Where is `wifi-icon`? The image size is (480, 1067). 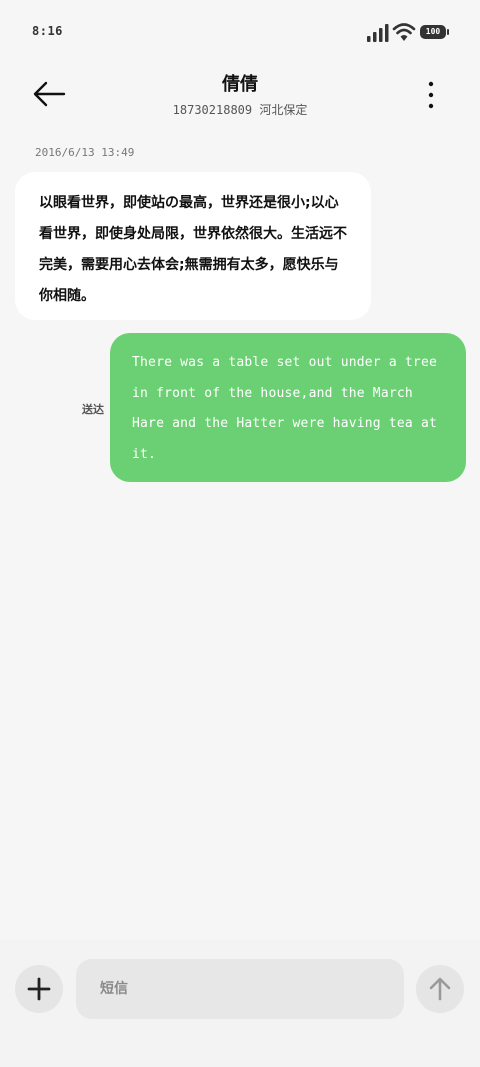
wifi-icon is located at coordinates (404, 32).